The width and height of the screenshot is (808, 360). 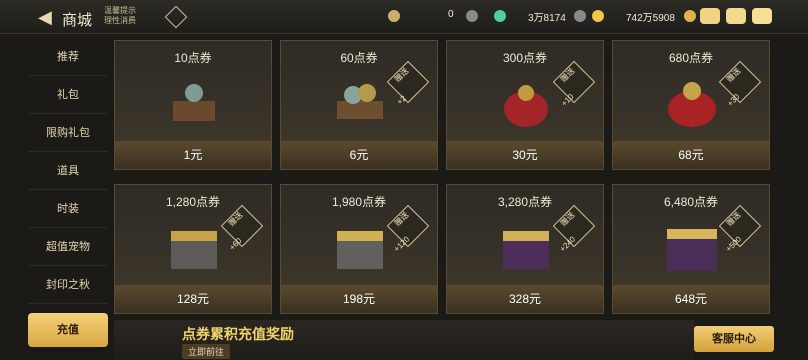 I want to click on promo-button: 立即前往, so click(x=206, y=351).